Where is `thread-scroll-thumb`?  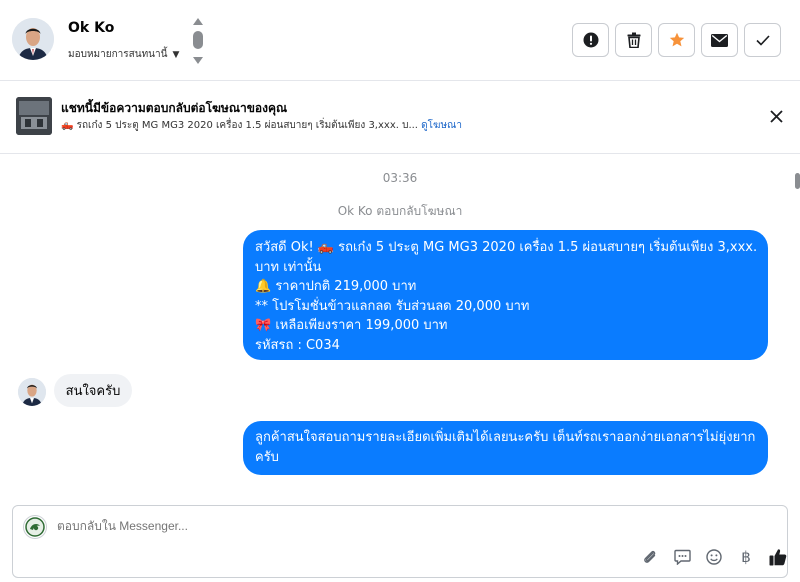
thread-scroll-thumb is located at coordinates (797, 181).